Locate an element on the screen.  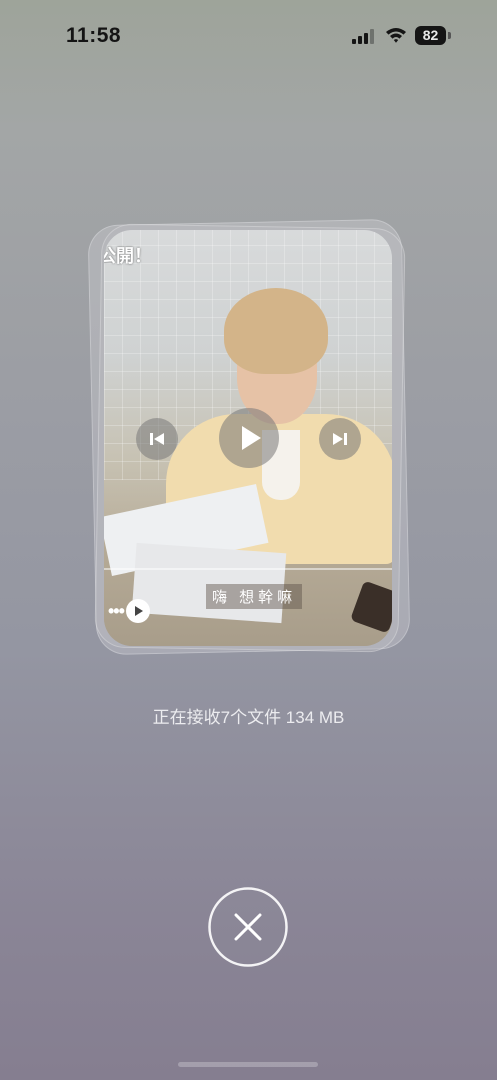
video-overlay-text: 公開！ is located at coordinates (128, 256).